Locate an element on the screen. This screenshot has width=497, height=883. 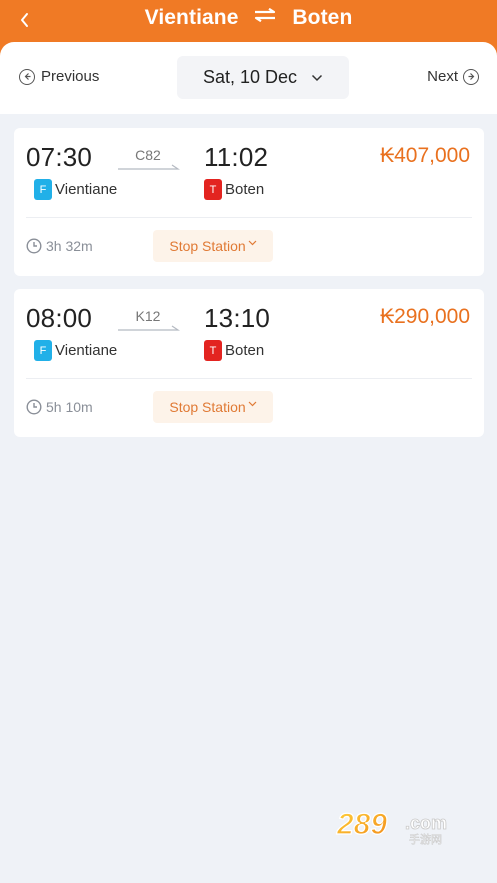
date-selector: Sat, 10 Dec is located at coordinates (263, 77).